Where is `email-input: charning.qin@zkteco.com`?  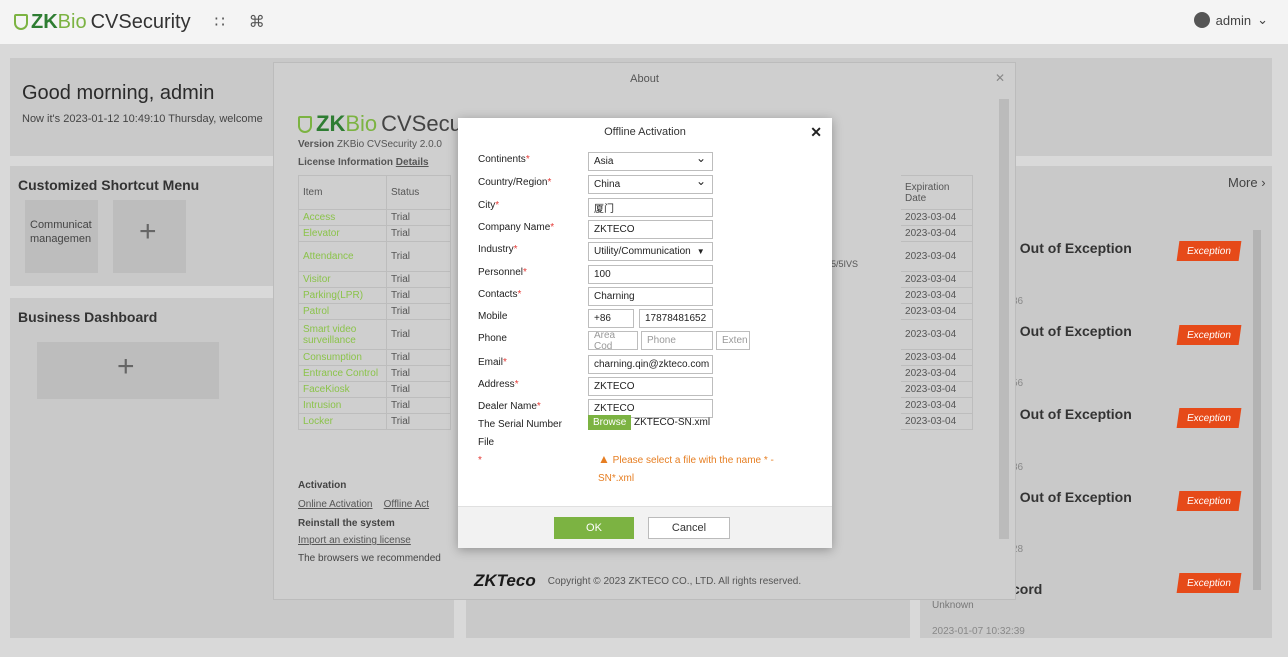 email-input: charning.qin@zkteco.com is located at coordinates (650, 364).